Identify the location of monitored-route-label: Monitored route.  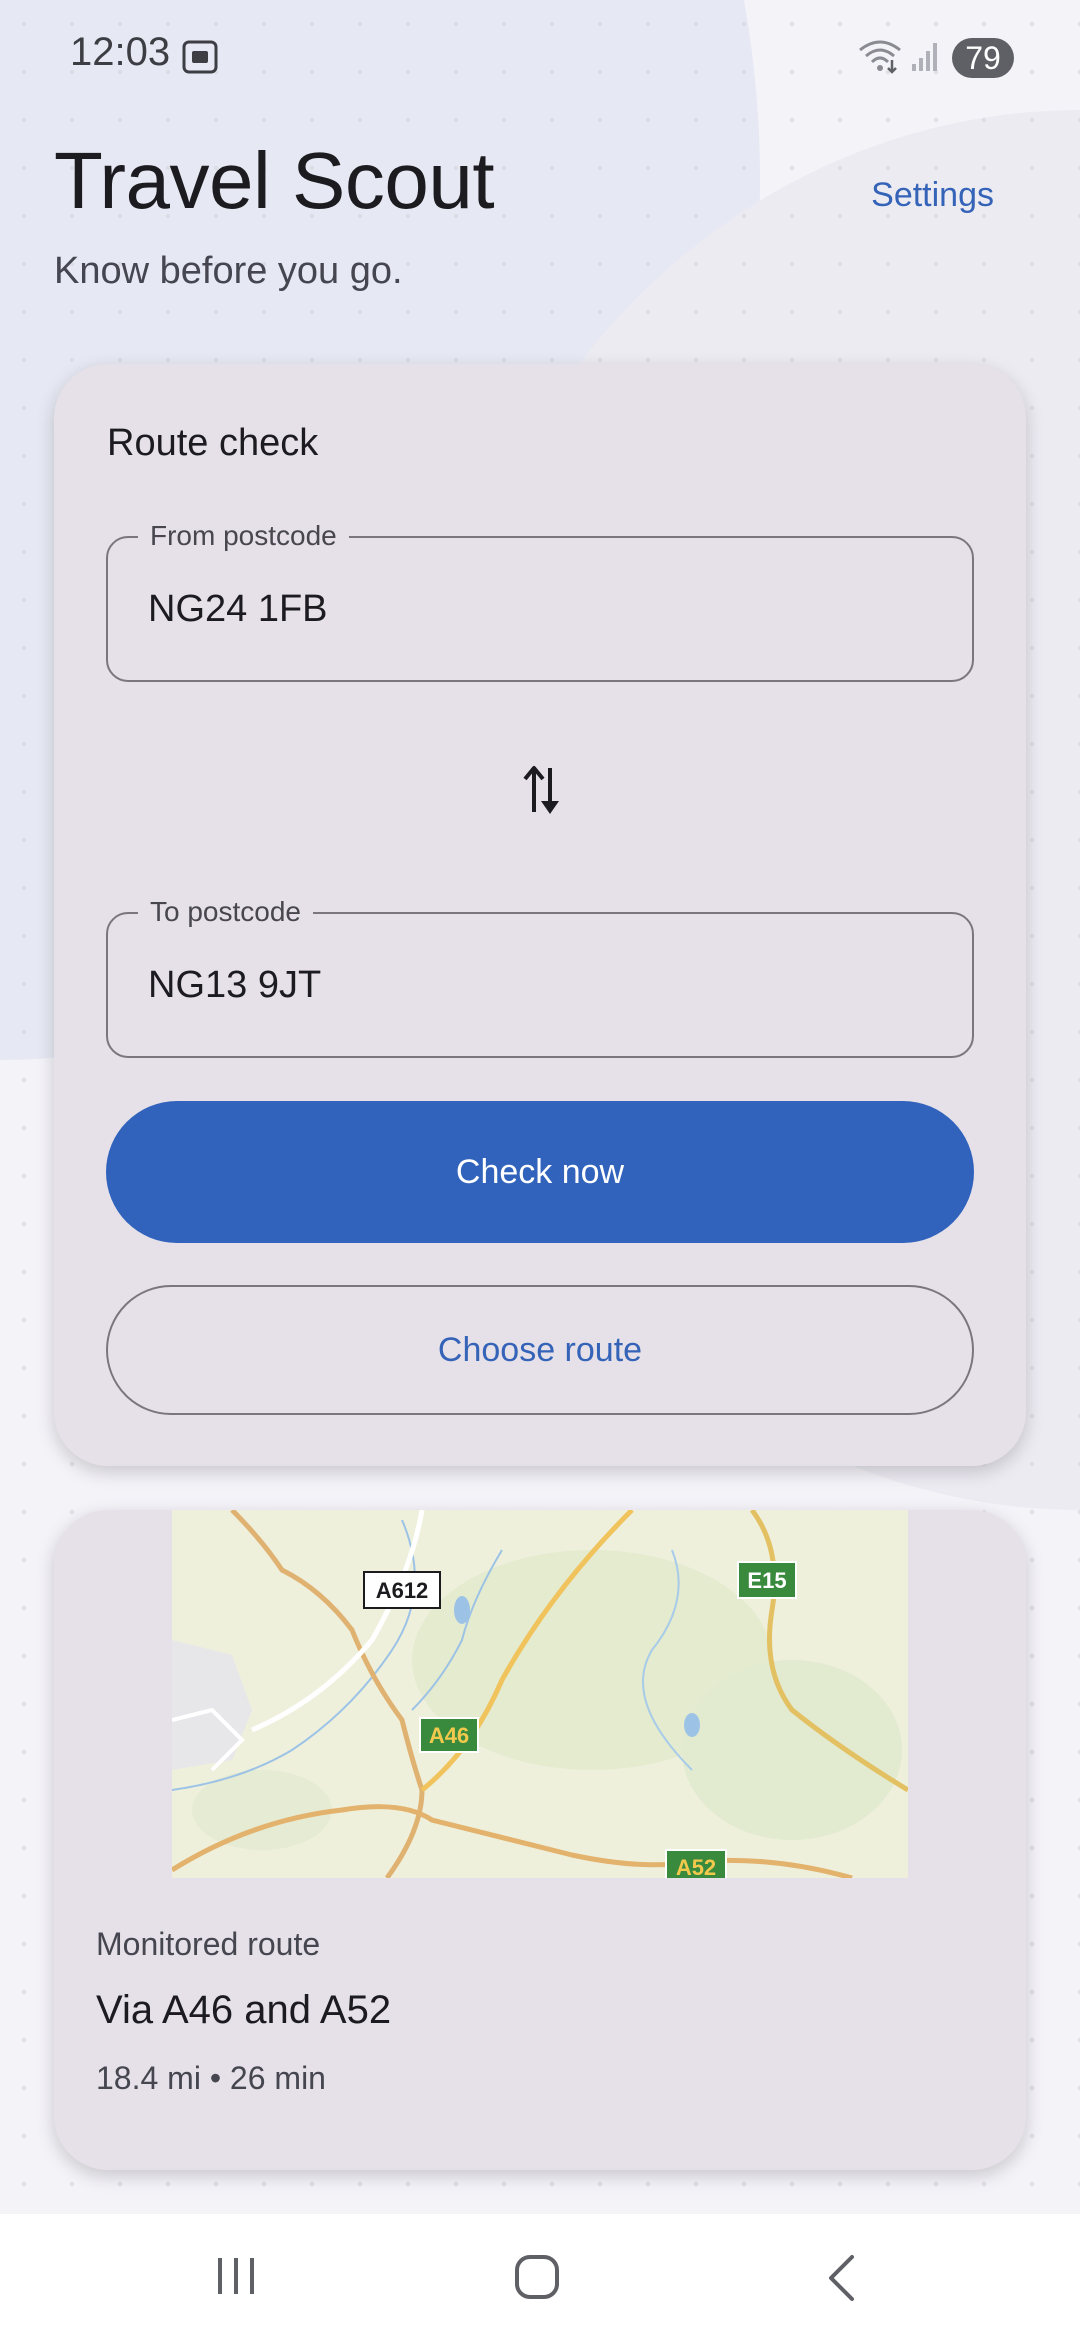
(208, 1944).